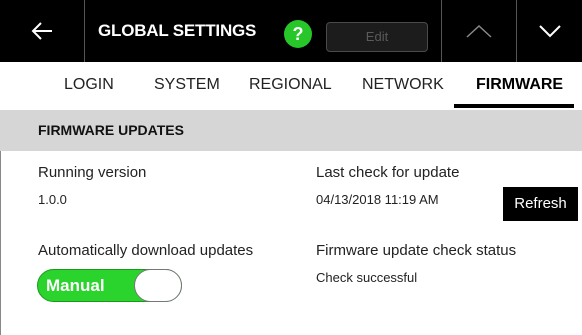  What do you see at coordinates (291, 130) in the screenshot?
I see `section-header: FIRMWARE UPDATES` at bounding box center [291, 130].